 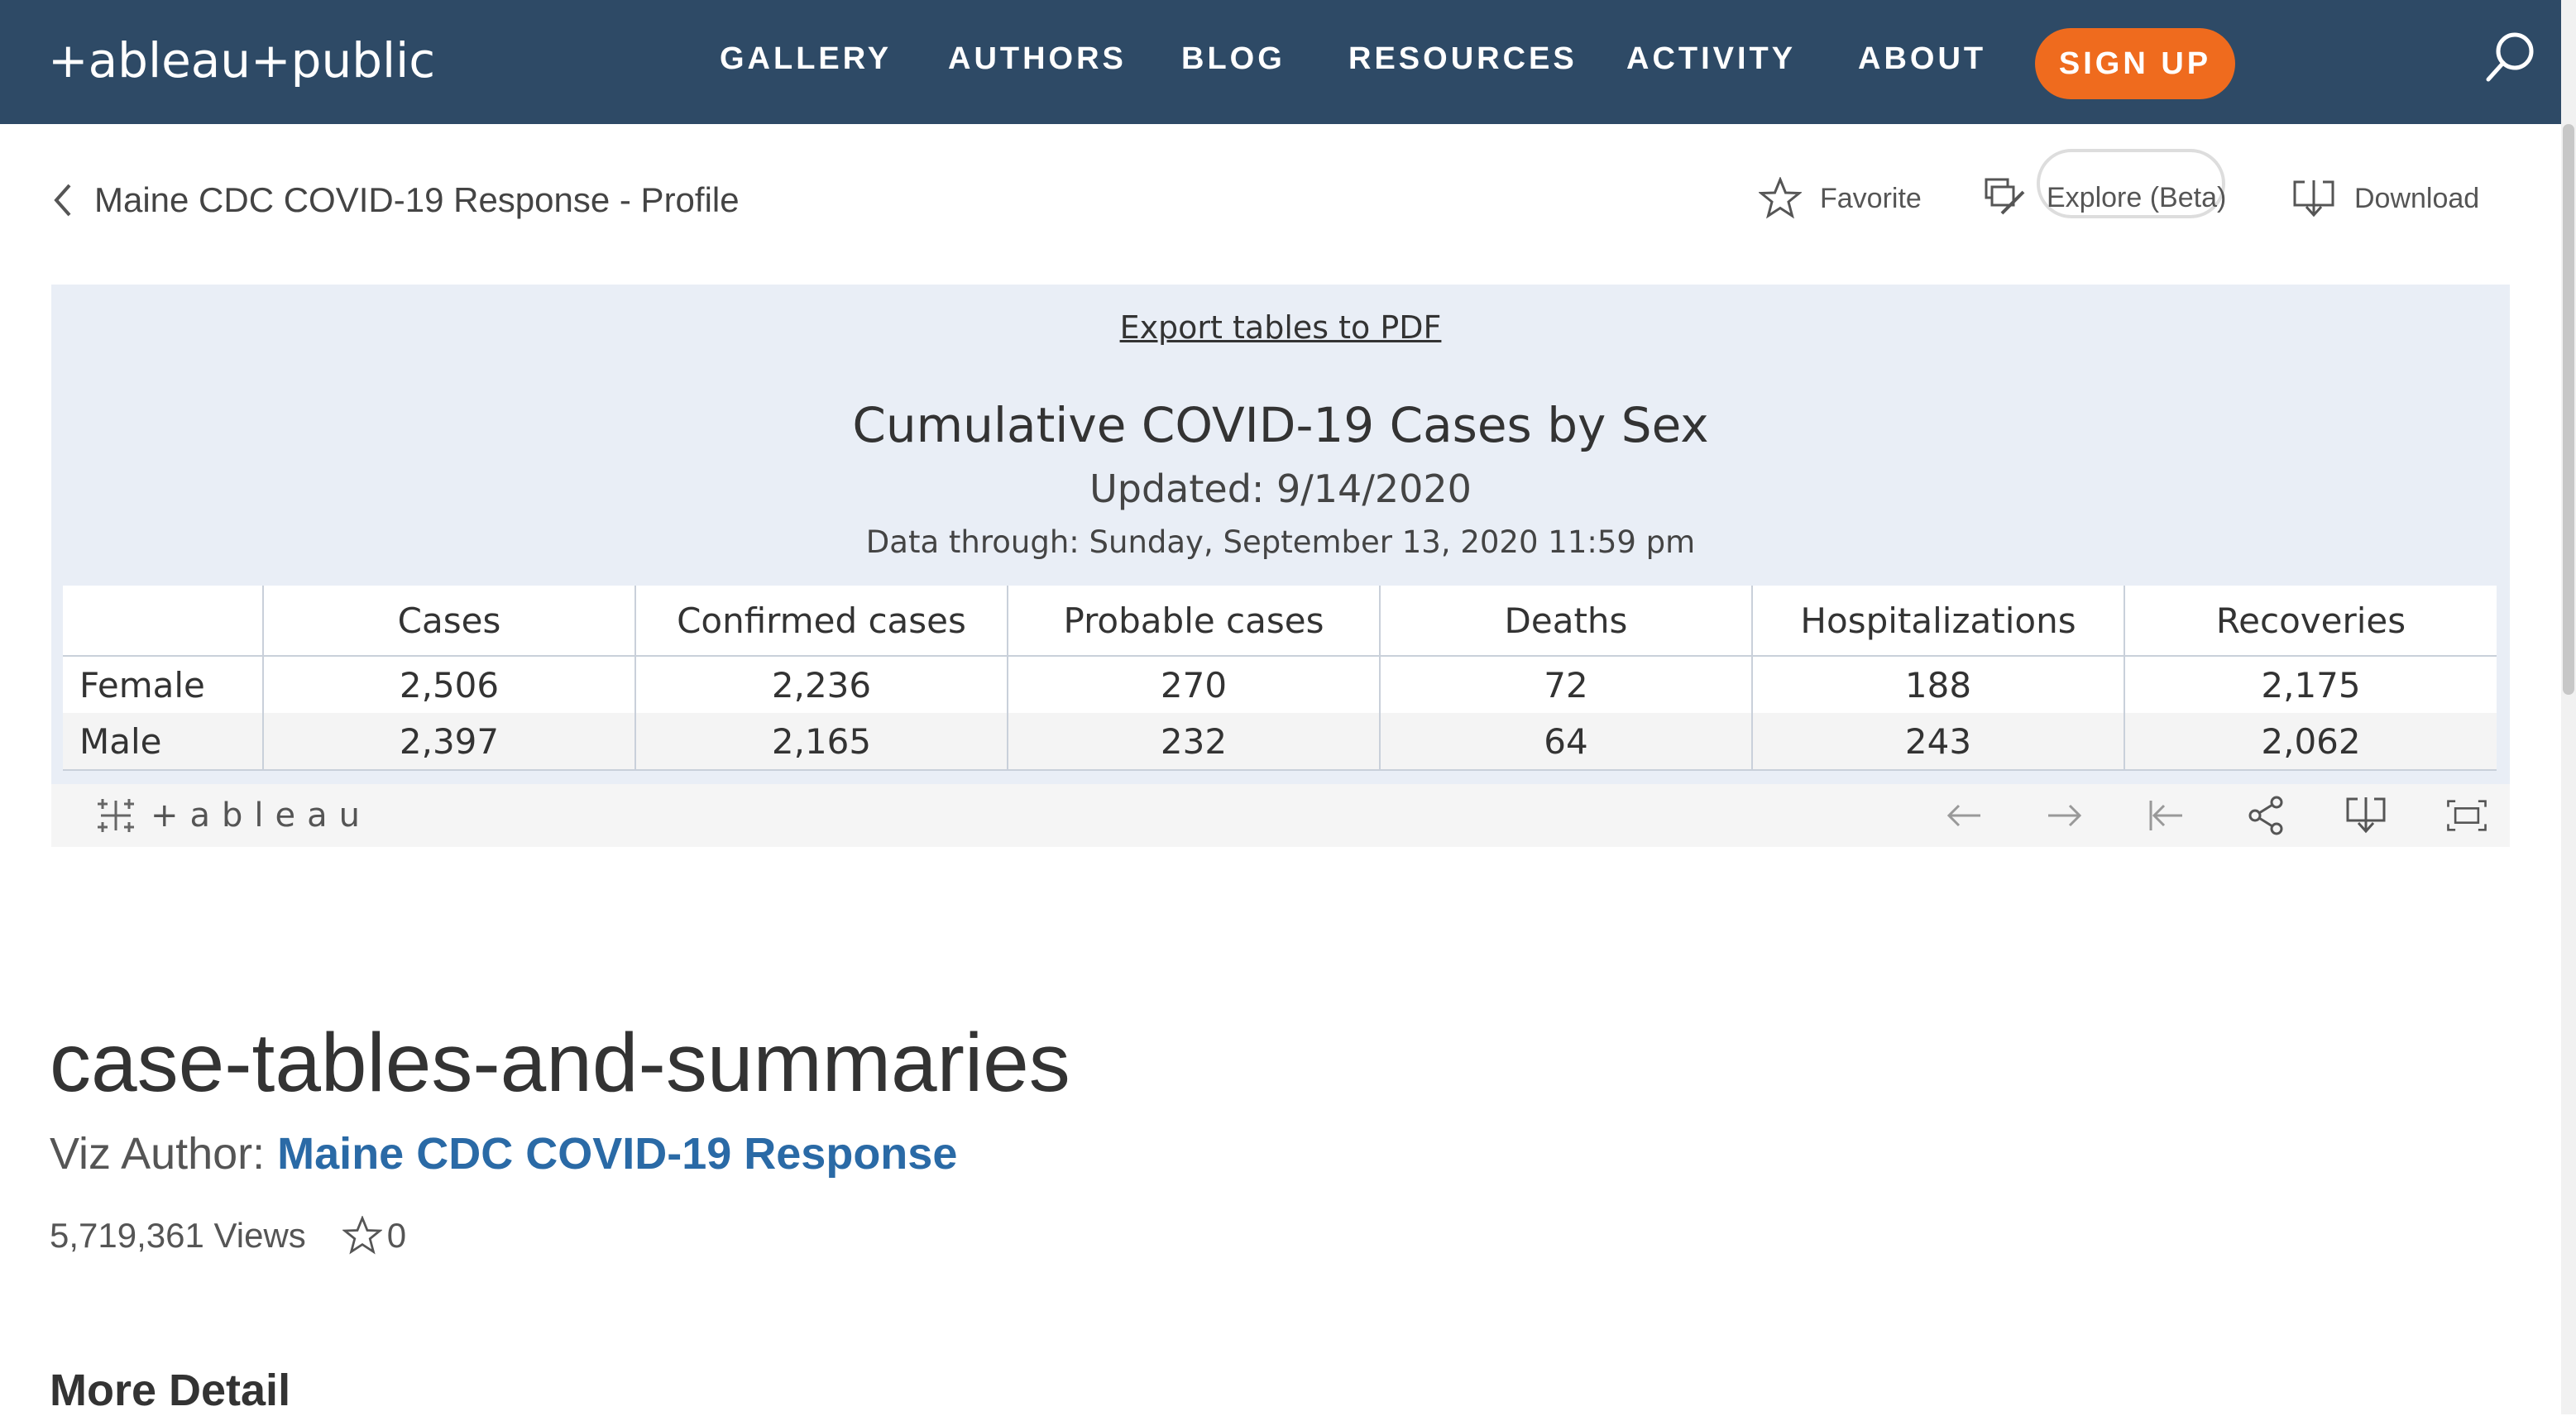 I want to click on undo-arrow-icon, so click(x=1963, y=815).